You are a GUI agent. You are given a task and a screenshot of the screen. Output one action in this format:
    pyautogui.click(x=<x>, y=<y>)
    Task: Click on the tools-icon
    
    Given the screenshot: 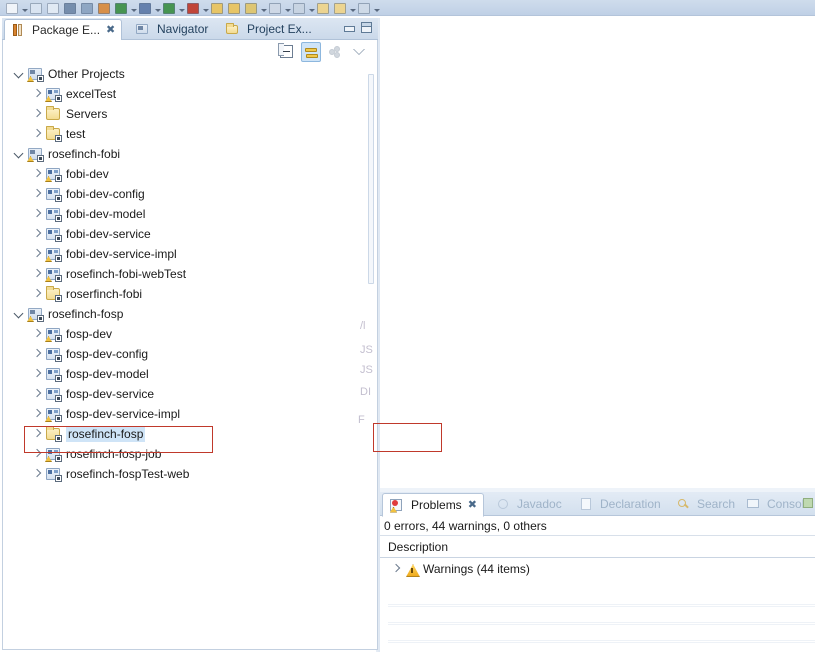 What is the action you would take?
    pyautogui.click(x=251, y=7)
    